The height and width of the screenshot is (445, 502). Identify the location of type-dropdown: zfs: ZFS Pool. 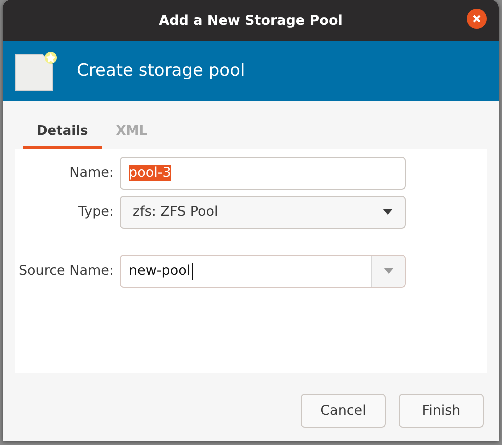
(263, 212).